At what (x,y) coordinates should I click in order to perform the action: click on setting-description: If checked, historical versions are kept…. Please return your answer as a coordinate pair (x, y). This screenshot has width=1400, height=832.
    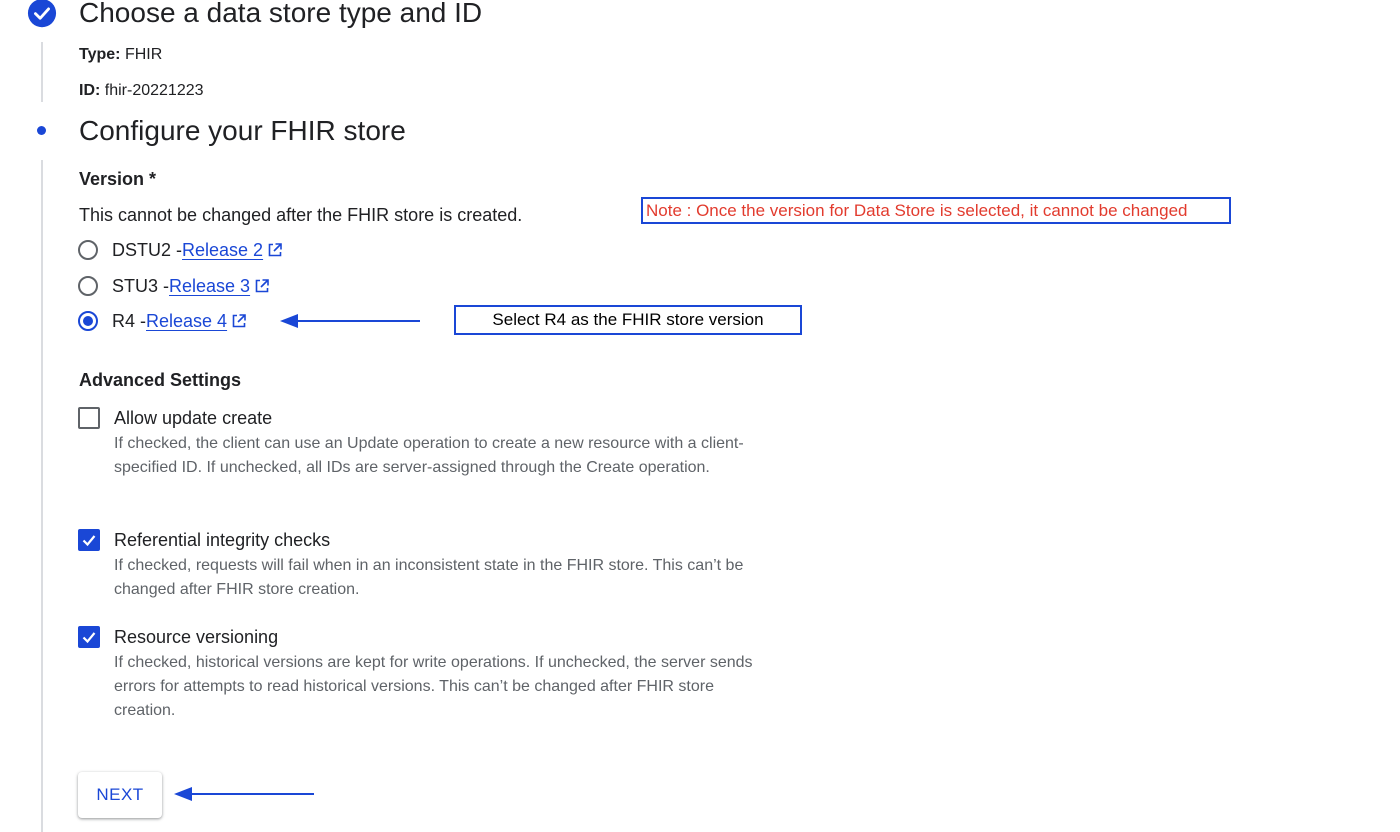
    Looking at the image, I should click on (433, 686).